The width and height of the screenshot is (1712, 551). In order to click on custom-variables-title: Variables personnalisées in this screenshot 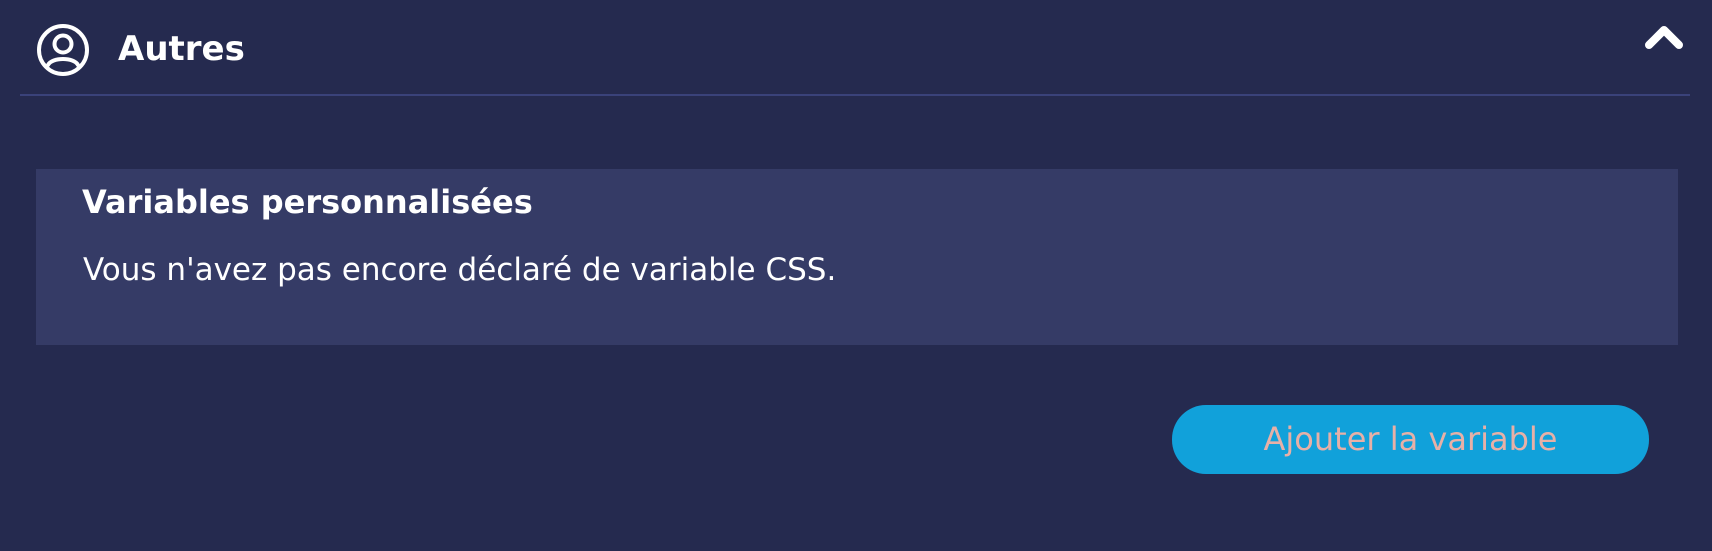, I will do `click(307, 202)`.